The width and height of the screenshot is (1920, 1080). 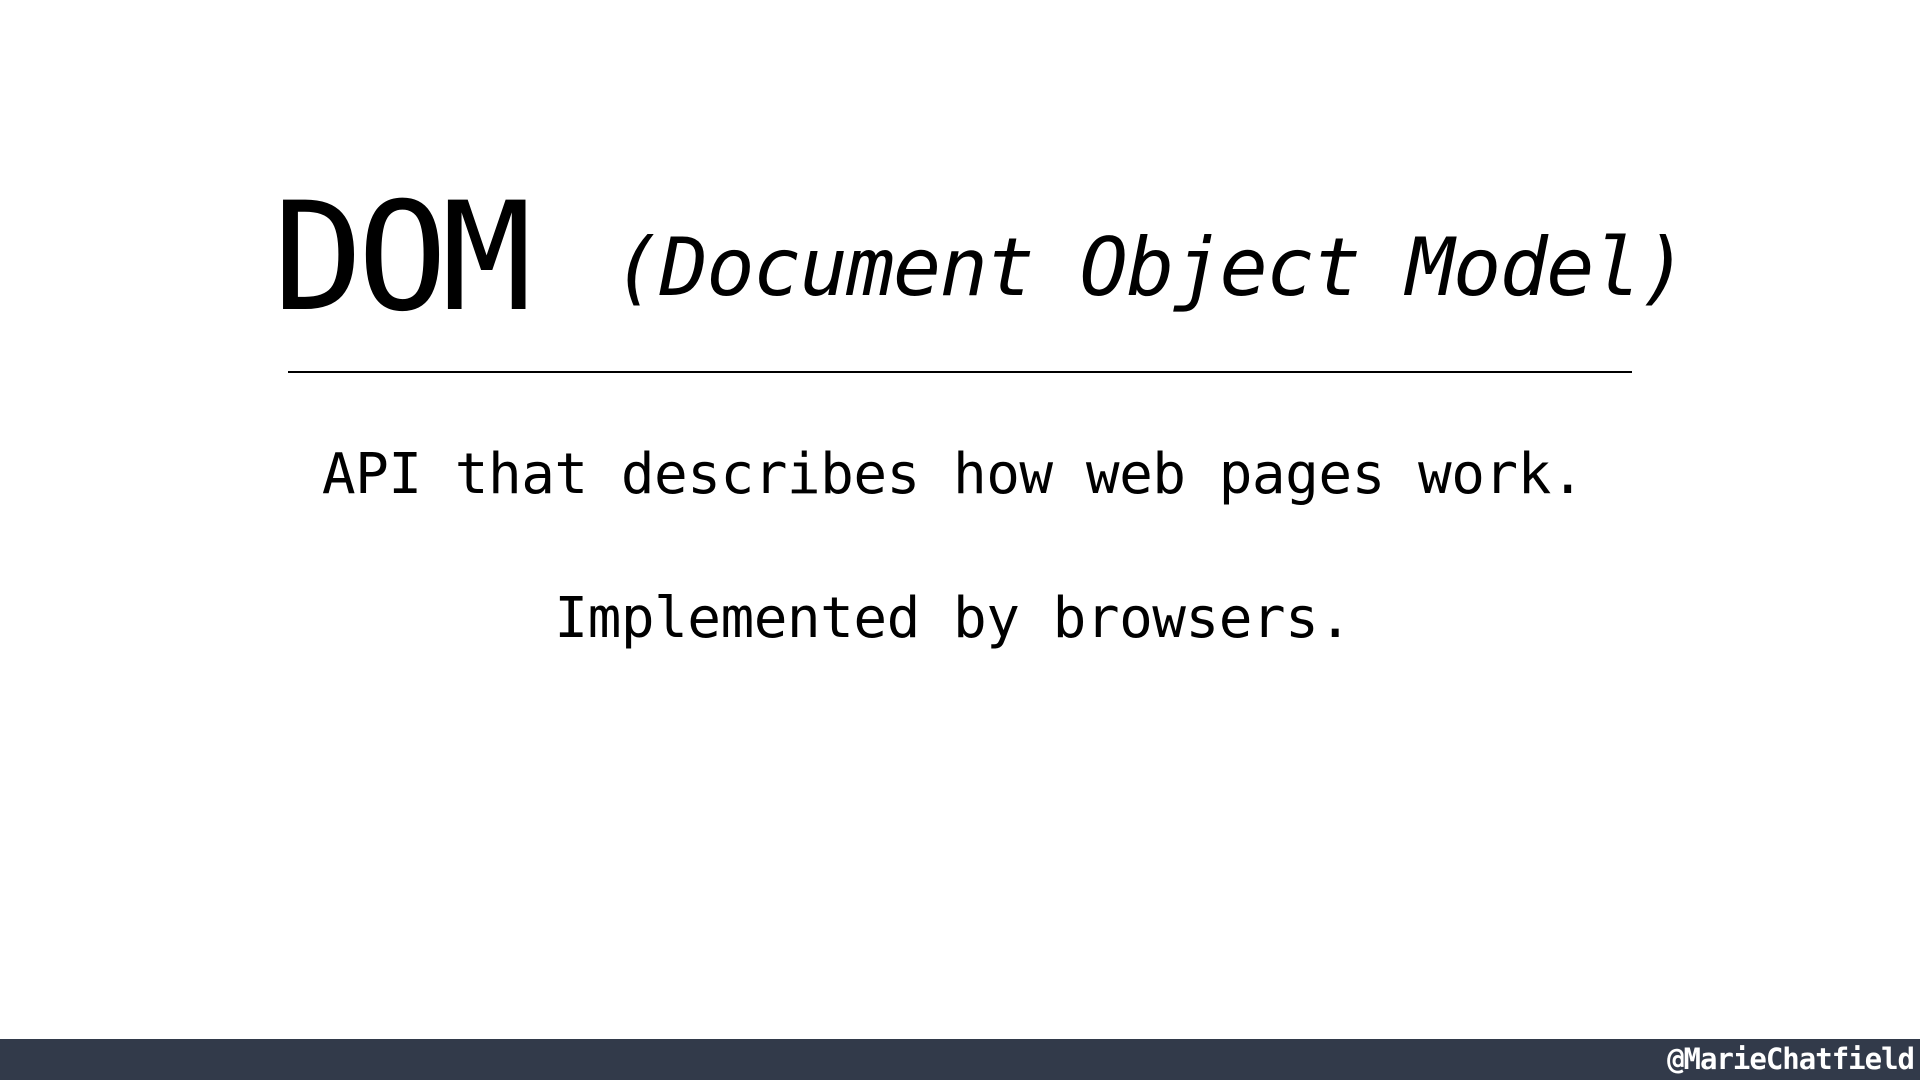 What do you see at coordinates (953, 474) in the screenshot?
I see `body-line-api: API that describes how web pages work.` at bounding box center [953, 474].